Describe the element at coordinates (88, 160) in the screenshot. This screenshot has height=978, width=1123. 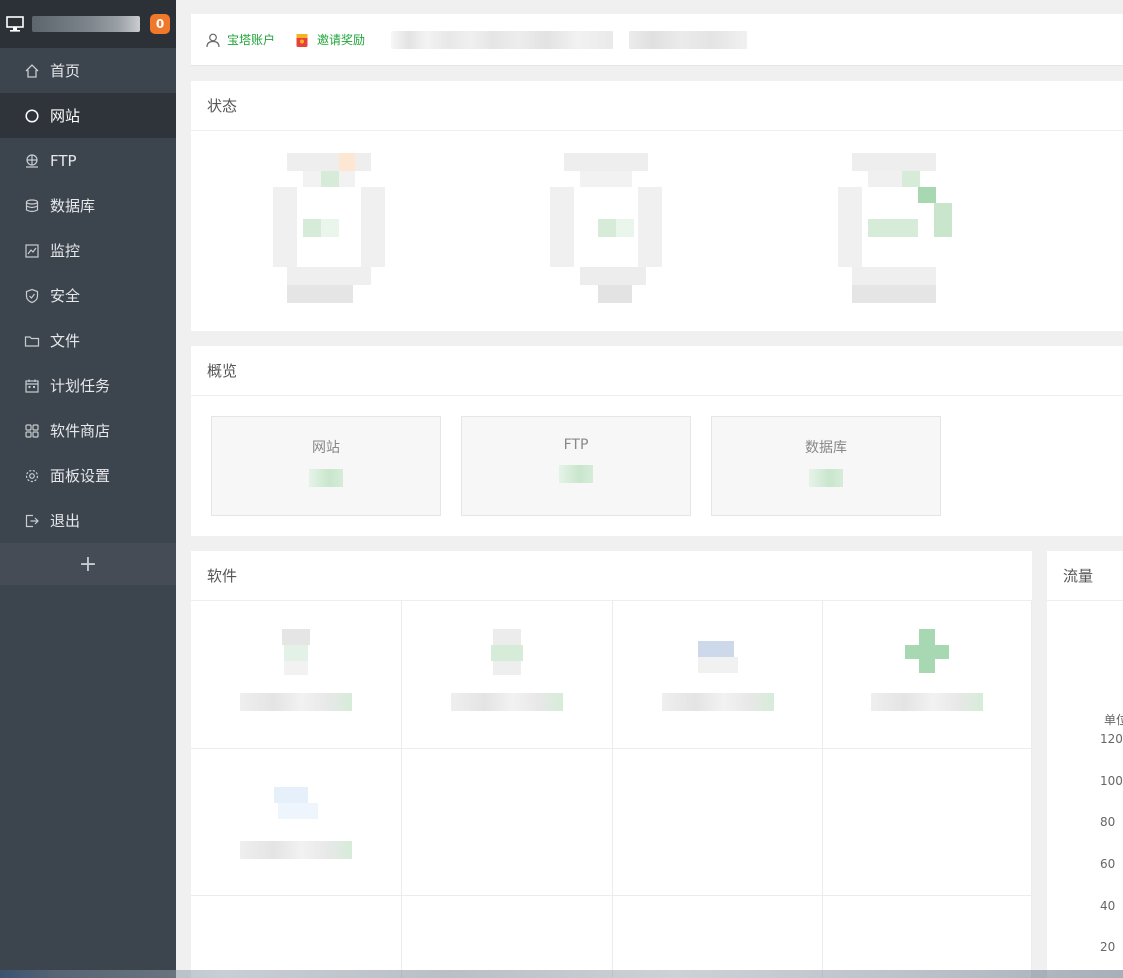
I see `sidebar-item-ftp: FTP` at that location.